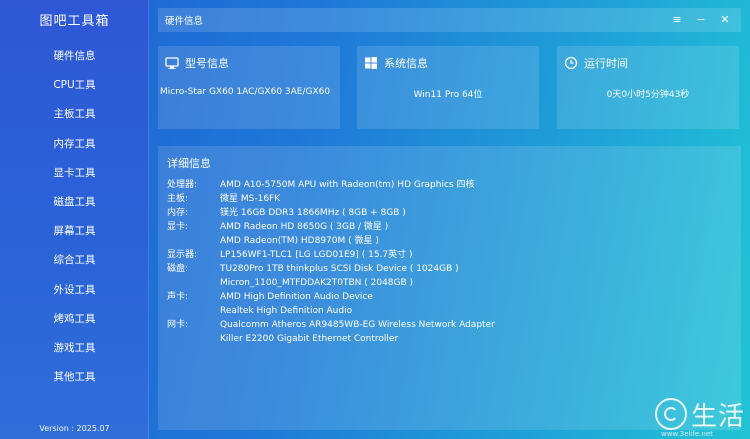 The image size is (750, 439). What do you see at coordinates (648, 95) in the screenshot?
I see `uptime-value: 0天0小时5分钟43秒` at bounding box center [648, 95].